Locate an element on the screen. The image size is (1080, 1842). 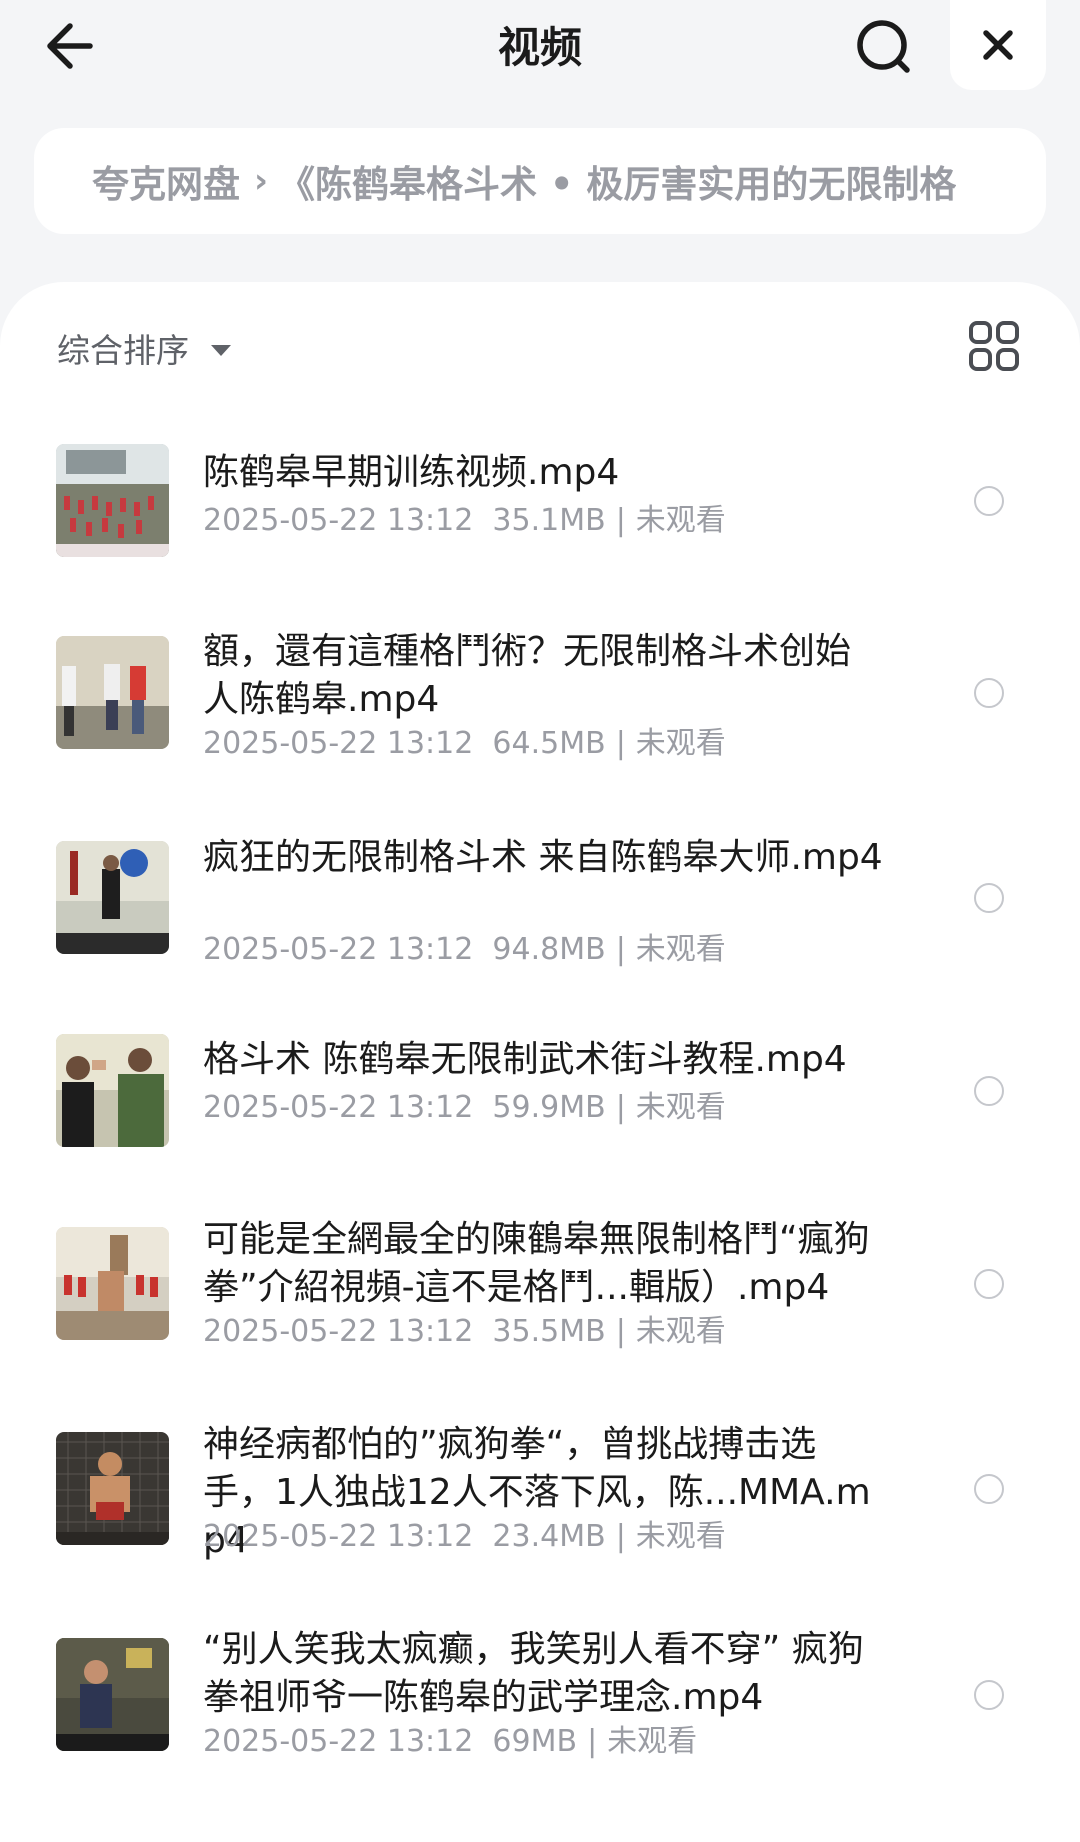
file-size: 64.5MB is located at coordinates (549, 743).